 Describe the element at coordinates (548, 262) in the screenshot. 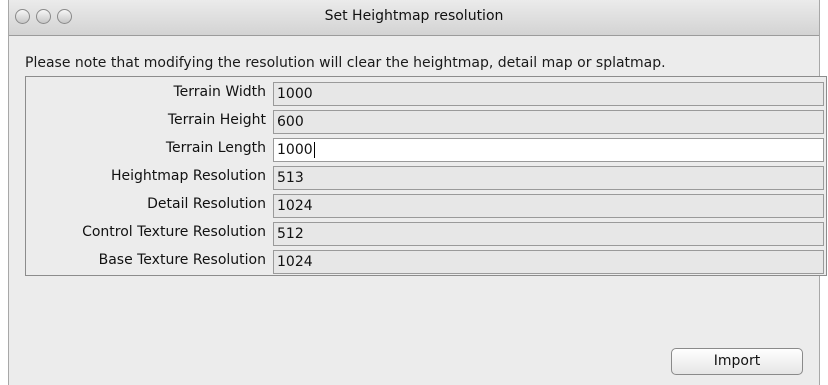

I see `base-texture-resolution-input: 1024` at that location.